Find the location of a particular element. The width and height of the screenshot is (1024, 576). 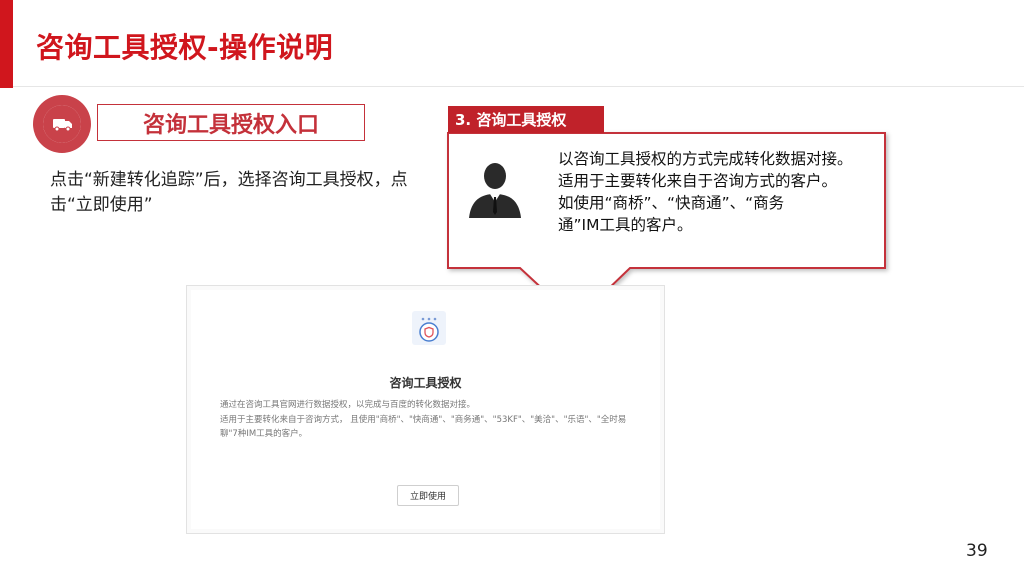

callout-line: 通”IM工具的客户。 is located at coordinates (625, 225).